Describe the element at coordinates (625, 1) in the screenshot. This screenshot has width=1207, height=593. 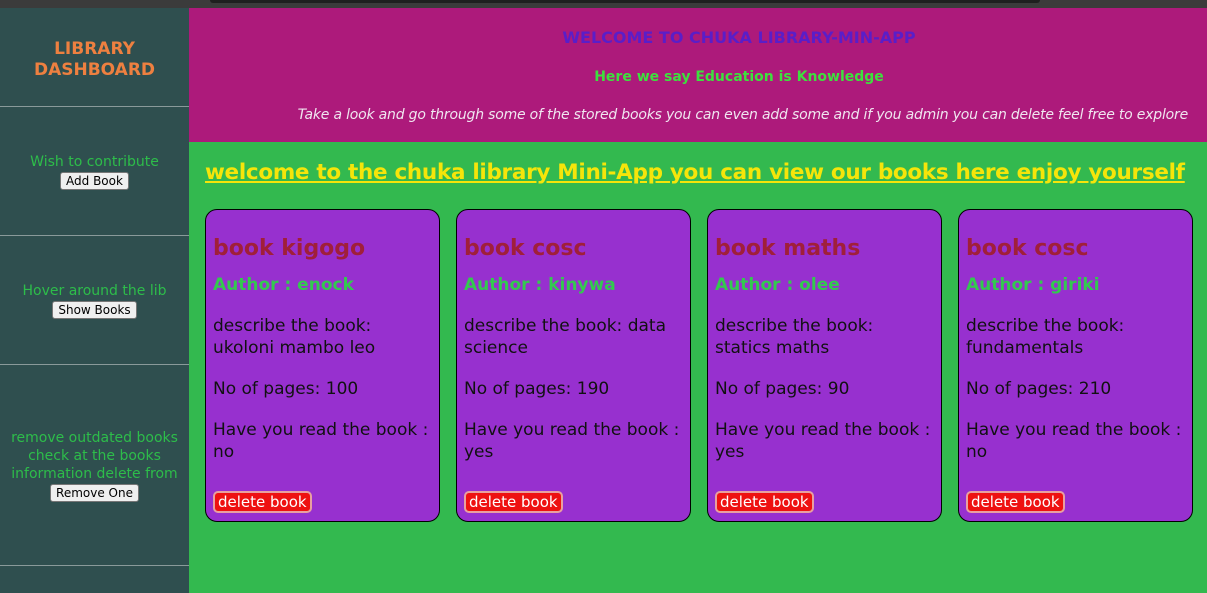
I see `browser-address-bar` at that location.